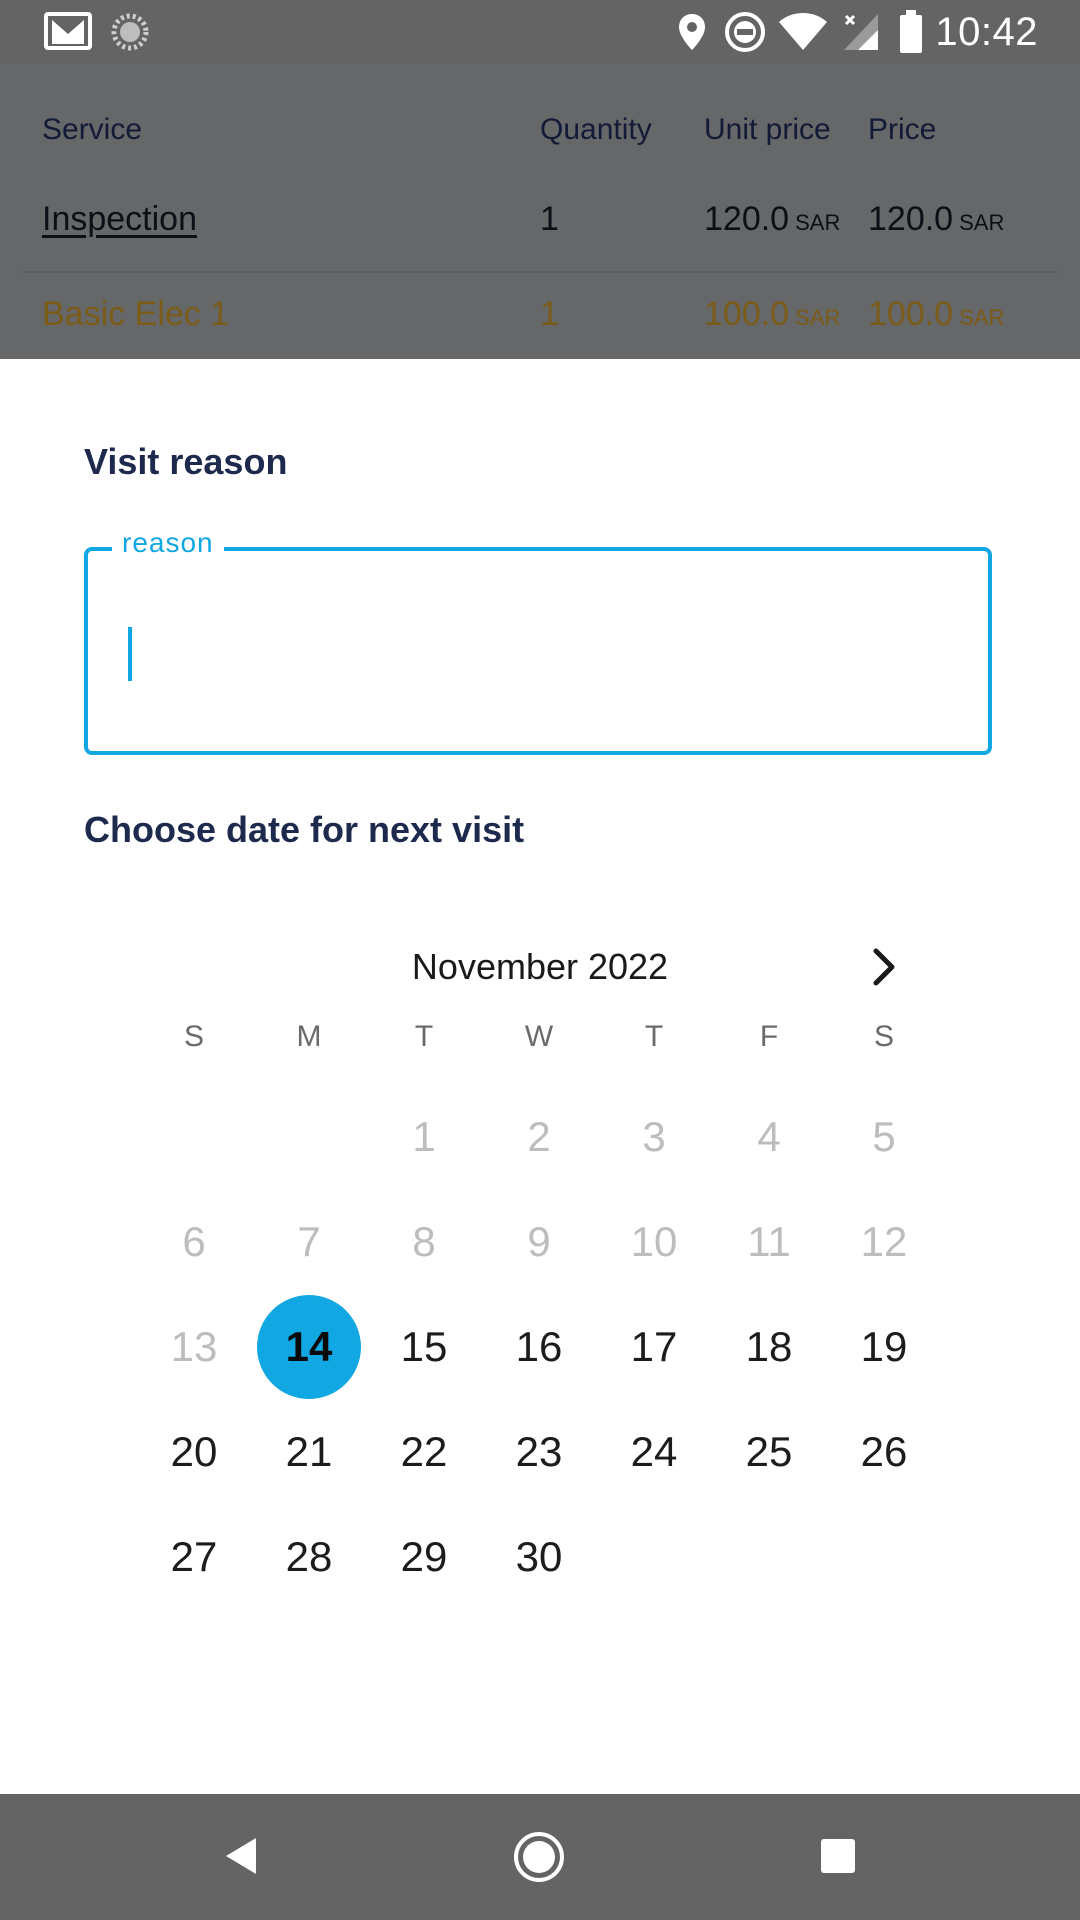  Describe the element at coordinates (986, 32) in the screenshot. I see `clock: 10:42` at that location.